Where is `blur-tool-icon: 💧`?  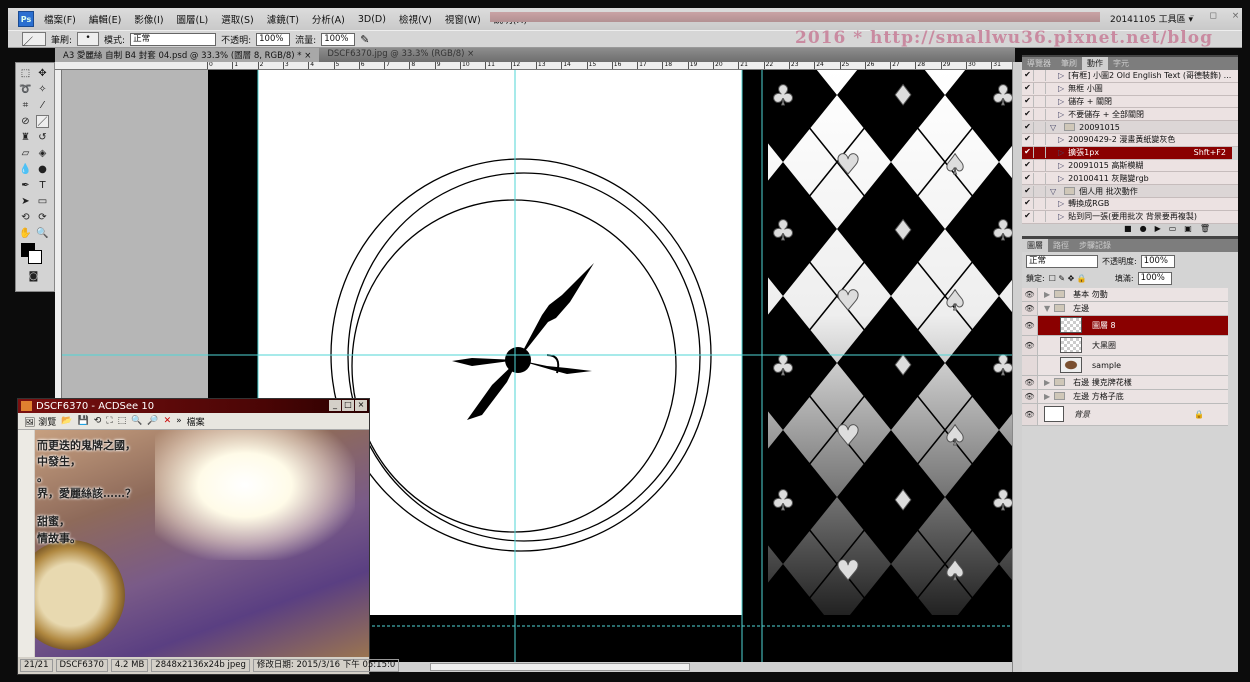
blur-tool-icon: 💧 is located at coordinates (25, 169).